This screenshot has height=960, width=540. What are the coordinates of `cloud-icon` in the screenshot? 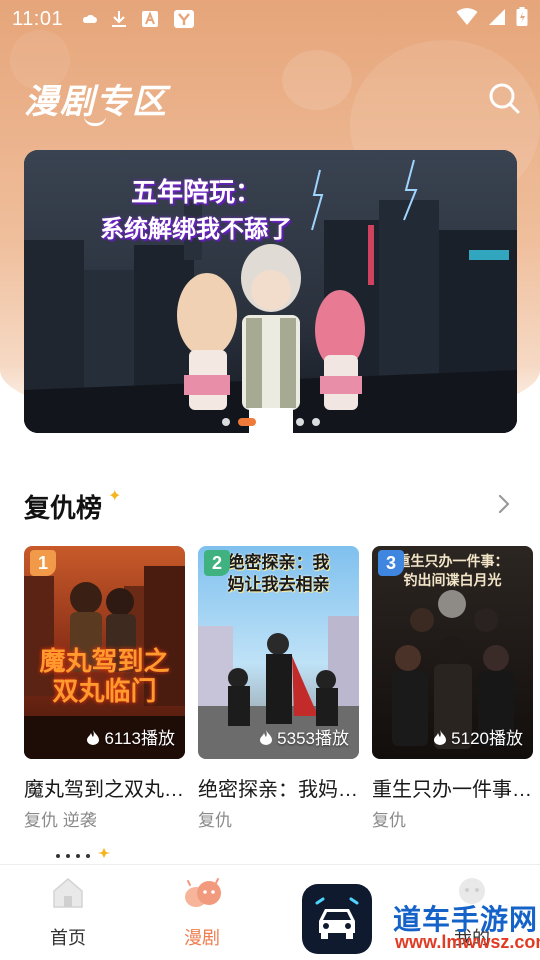 It's located at (90, 19).